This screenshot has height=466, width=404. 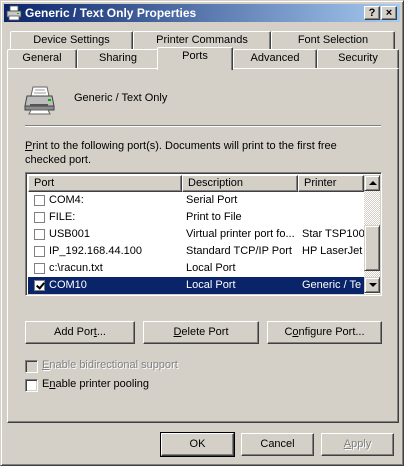 I want to click on port-name-cell: FILE:, so click(x=62, y=217).